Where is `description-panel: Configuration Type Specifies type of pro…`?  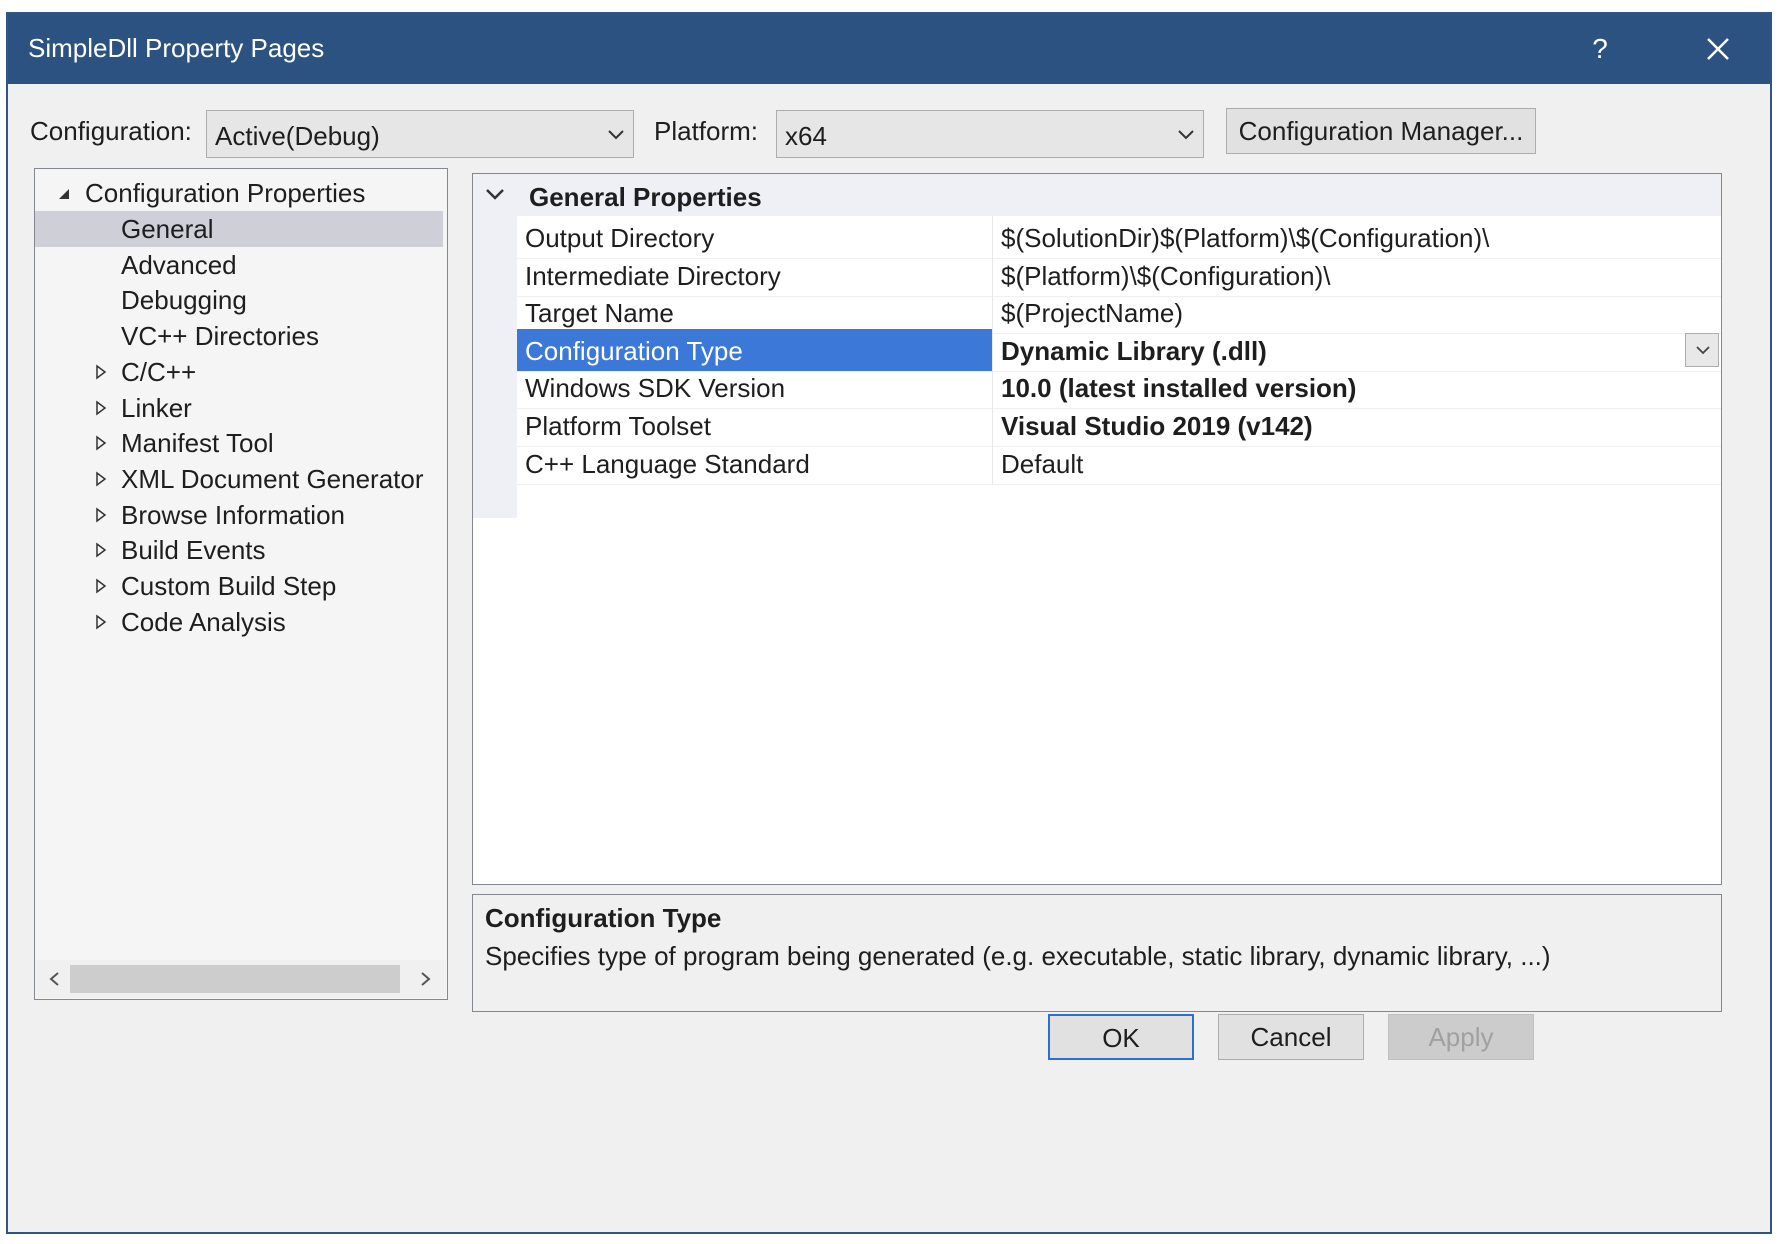
description-panel: Configuration Type Specifies type of pro… is located at coordinates (1097, 953).